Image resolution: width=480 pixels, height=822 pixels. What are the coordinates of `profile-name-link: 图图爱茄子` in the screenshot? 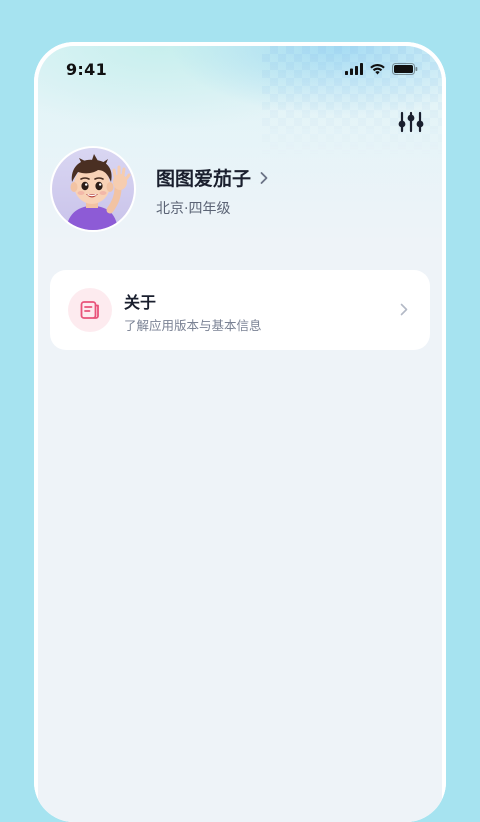 It's located at (212, 177).